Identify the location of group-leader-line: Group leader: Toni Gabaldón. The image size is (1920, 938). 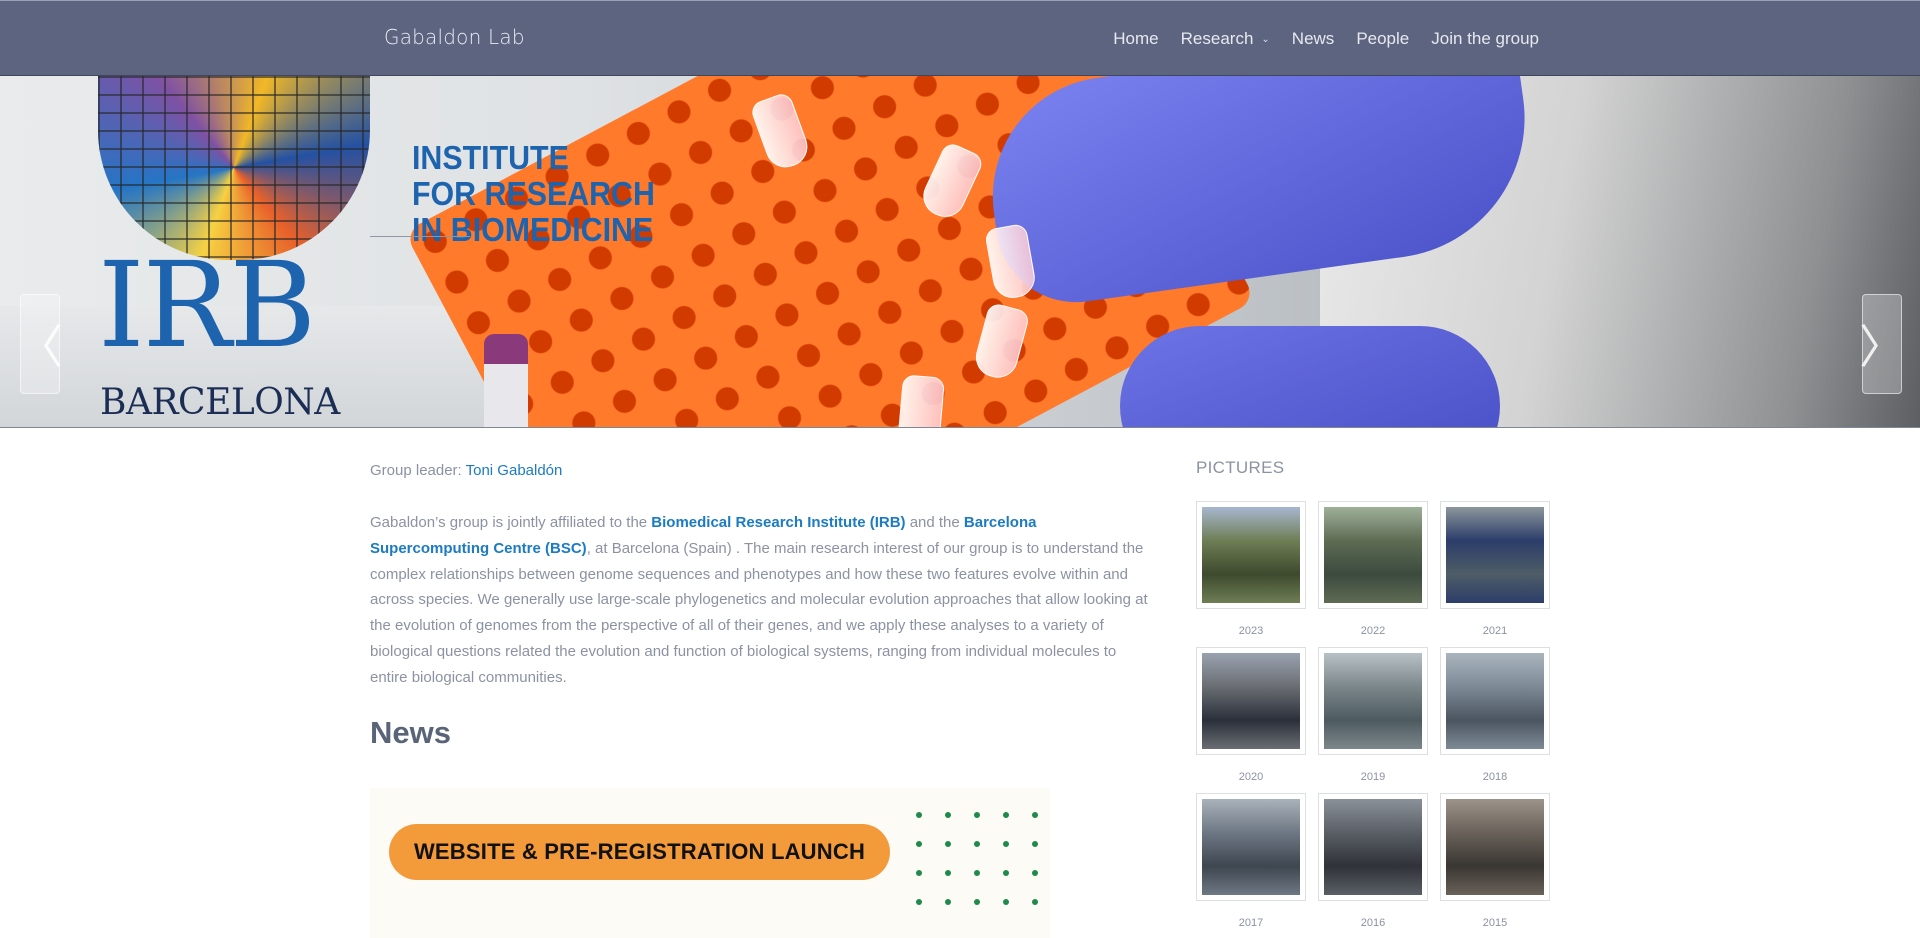
(466, 470).